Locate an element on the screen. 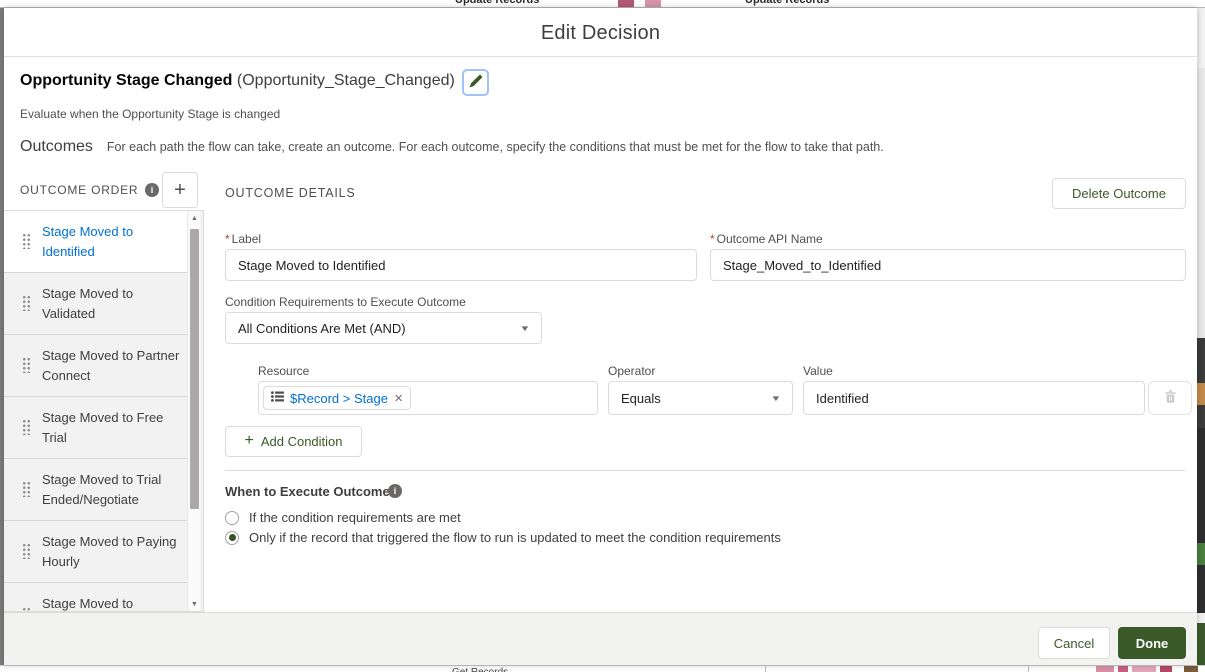 This screenshot has height=672, width=1205. condition-requirements-select: All Conditions Are Met (AND) ▼ is located at coordinates (383, 328).